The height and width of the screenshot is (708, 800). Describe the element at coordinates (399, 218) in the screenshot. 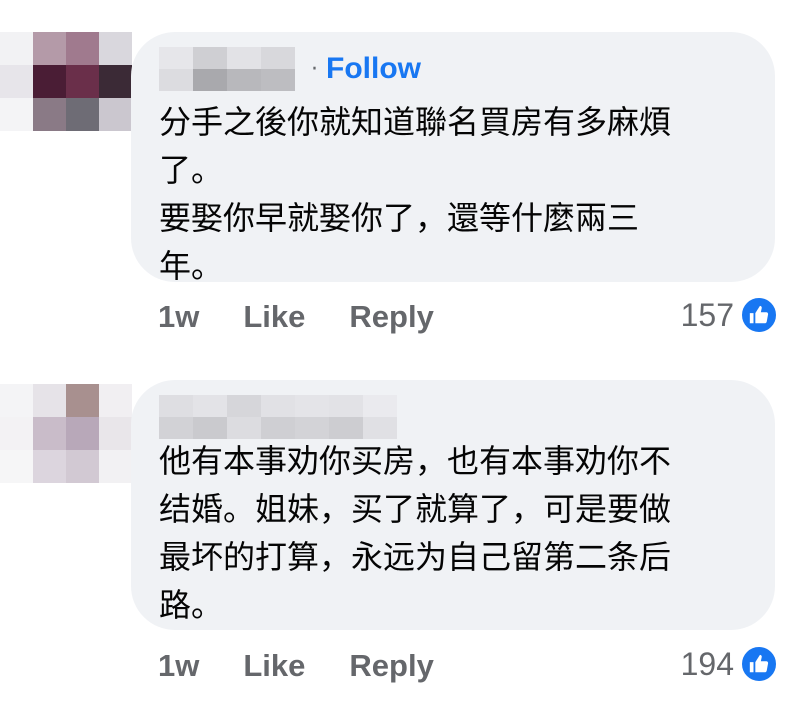

I see `comment-text-line: 要娶你早就娶你了，還等什麼兩三` at that location.